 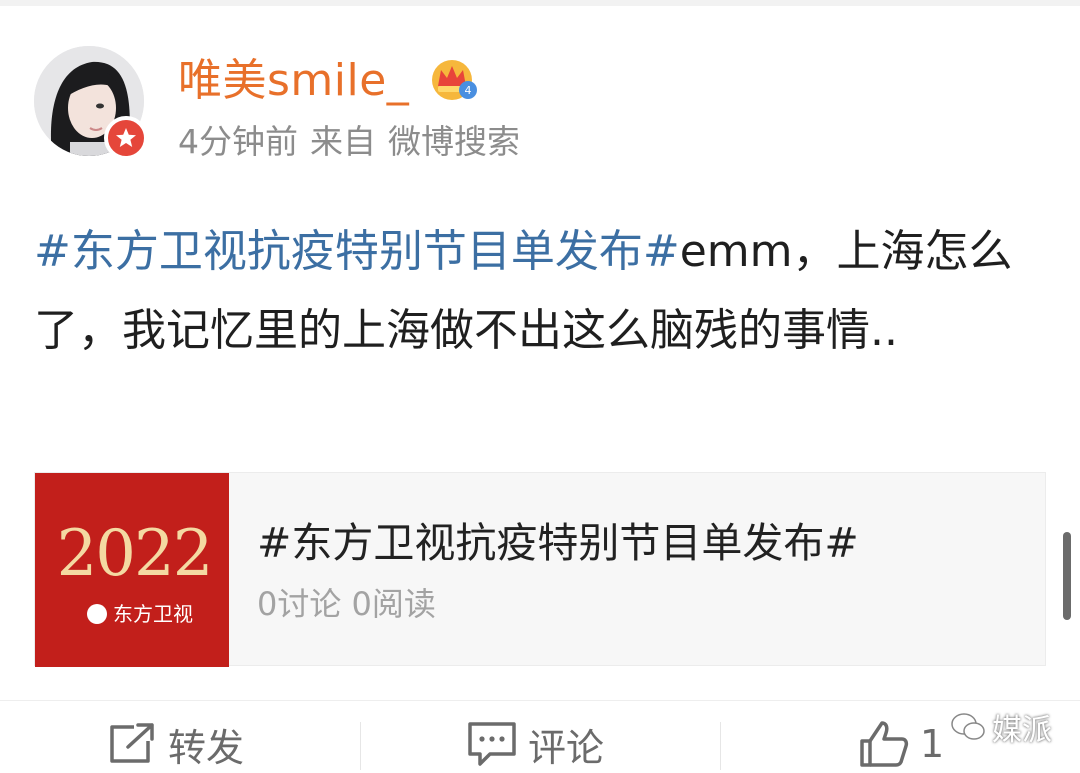 What do you see at coordinates (97, 614) in the screenshot?
I see `dragon-tv-logo-icon` at bounding box center [97, 614].